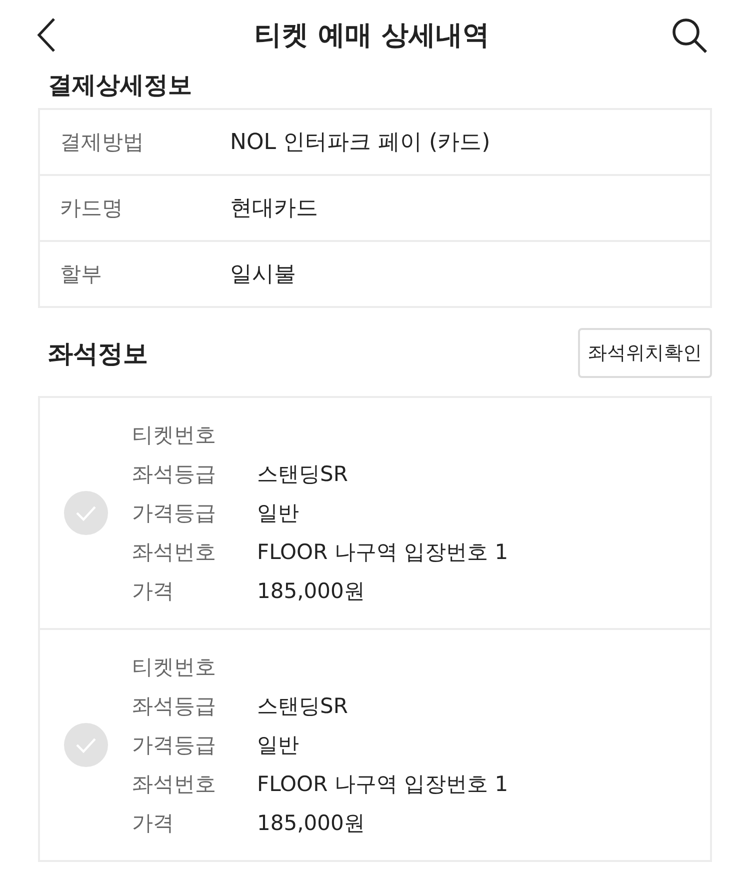  What do you see at coordinates (81, 274) in the screenshot?
I see `field-label: 할부` at bounding box center [81, 274].